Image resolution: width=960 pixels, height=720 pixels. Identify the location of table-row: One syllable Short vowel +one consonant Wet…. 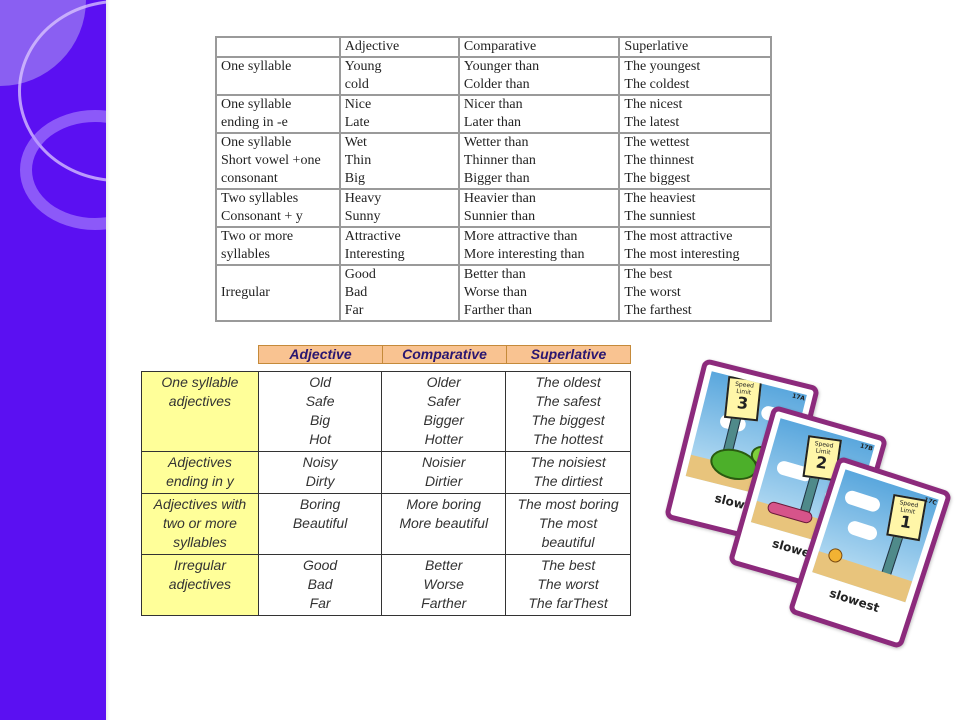
(493, 161).